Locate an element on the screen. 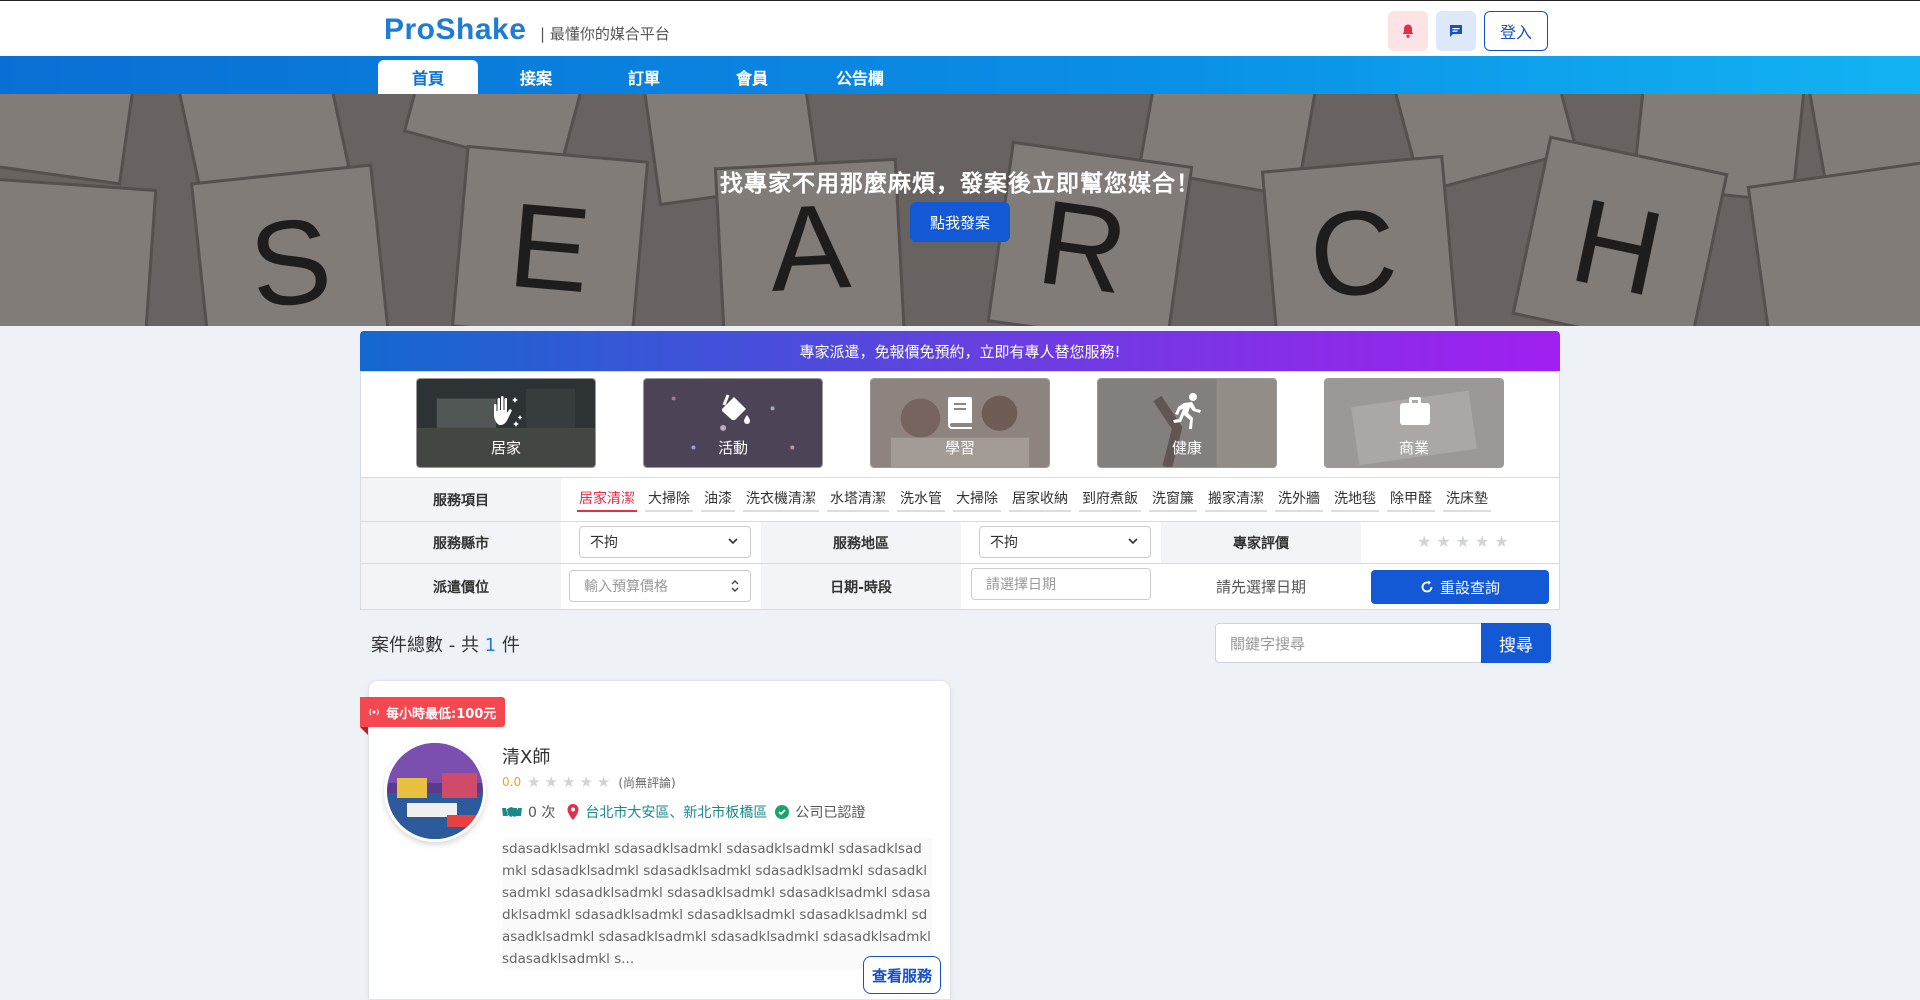  service-location: 台北市大安區、新北市板橋區 is located at coordinates (676, 813).